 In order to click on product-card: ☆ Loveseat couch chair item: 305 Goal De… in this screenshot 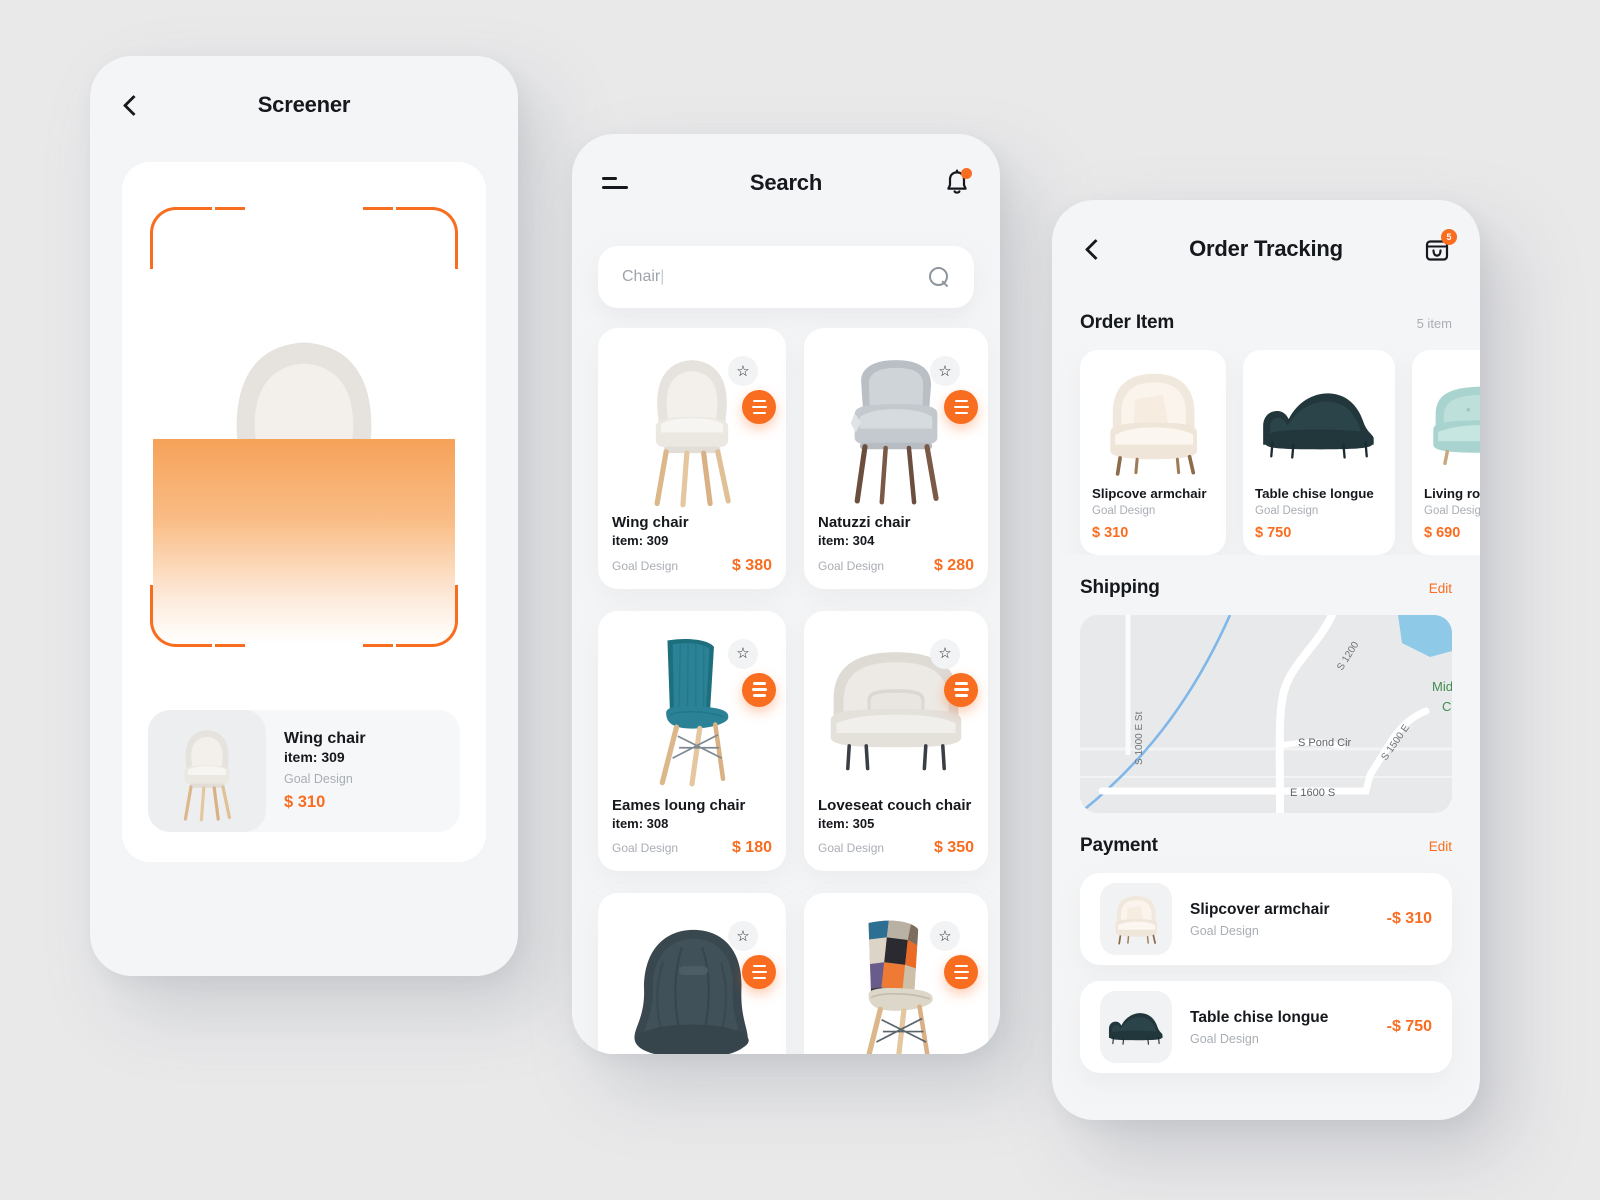, I will do `click(896, 741)`.